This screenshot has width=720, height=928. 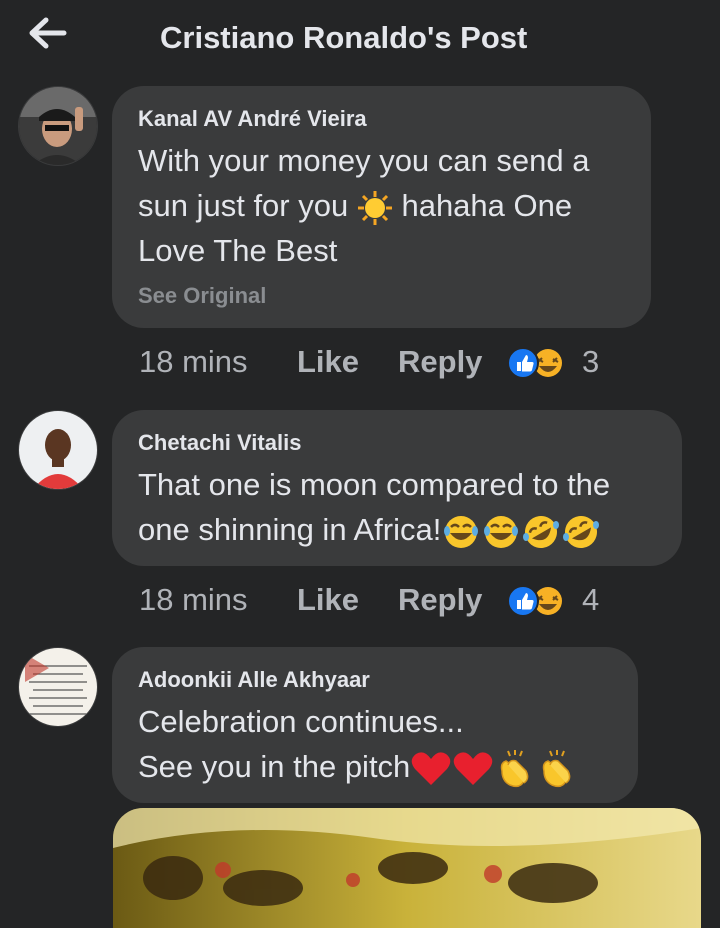 I want to click on arrow-left-icon, so click(x=48, y=33).